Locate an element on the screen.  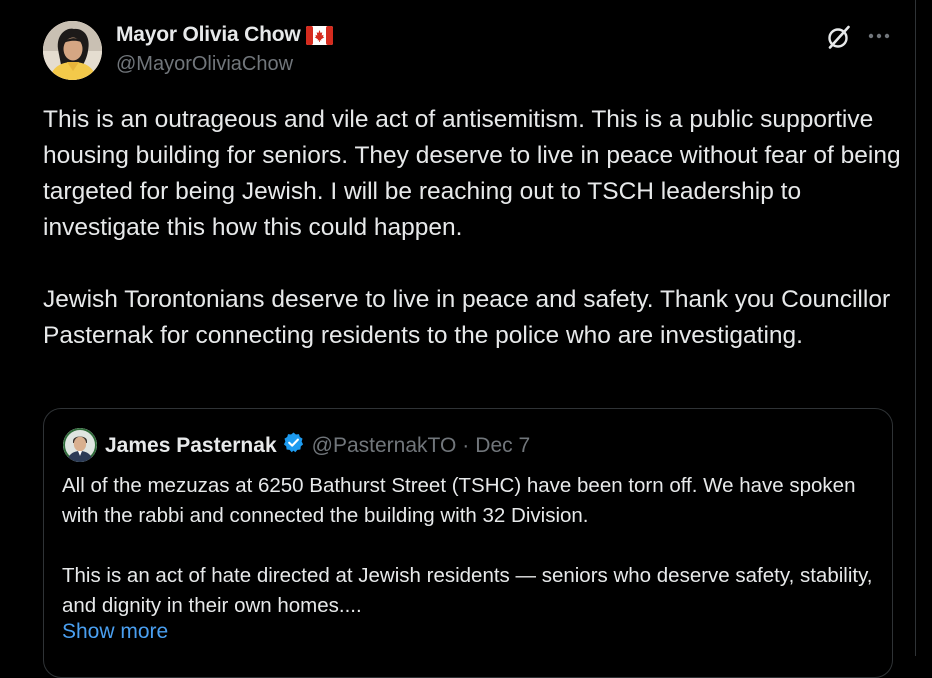
author-name-row: Mayor Olivia Chow is located at coordinates (225, 35).